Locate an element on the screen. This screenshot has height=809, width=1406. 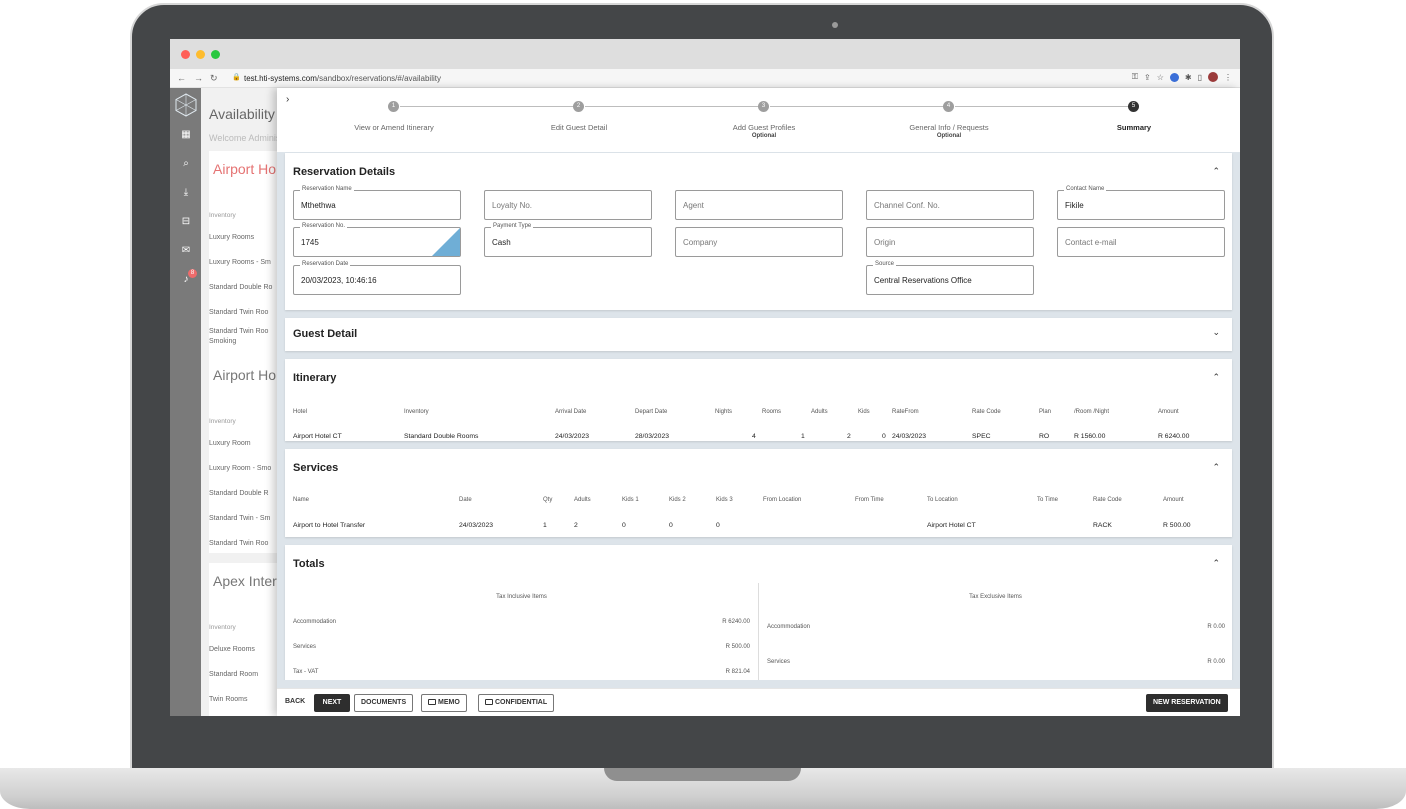
sidepanel-icon: ▯ is located at coordinates (1200, 77).